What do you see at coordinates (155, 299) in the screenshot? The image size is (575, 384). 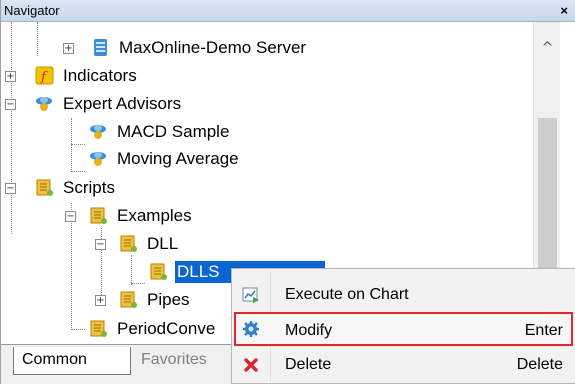 I see `tree-item-pipes: Pipes` at bounding box center [155, 299].